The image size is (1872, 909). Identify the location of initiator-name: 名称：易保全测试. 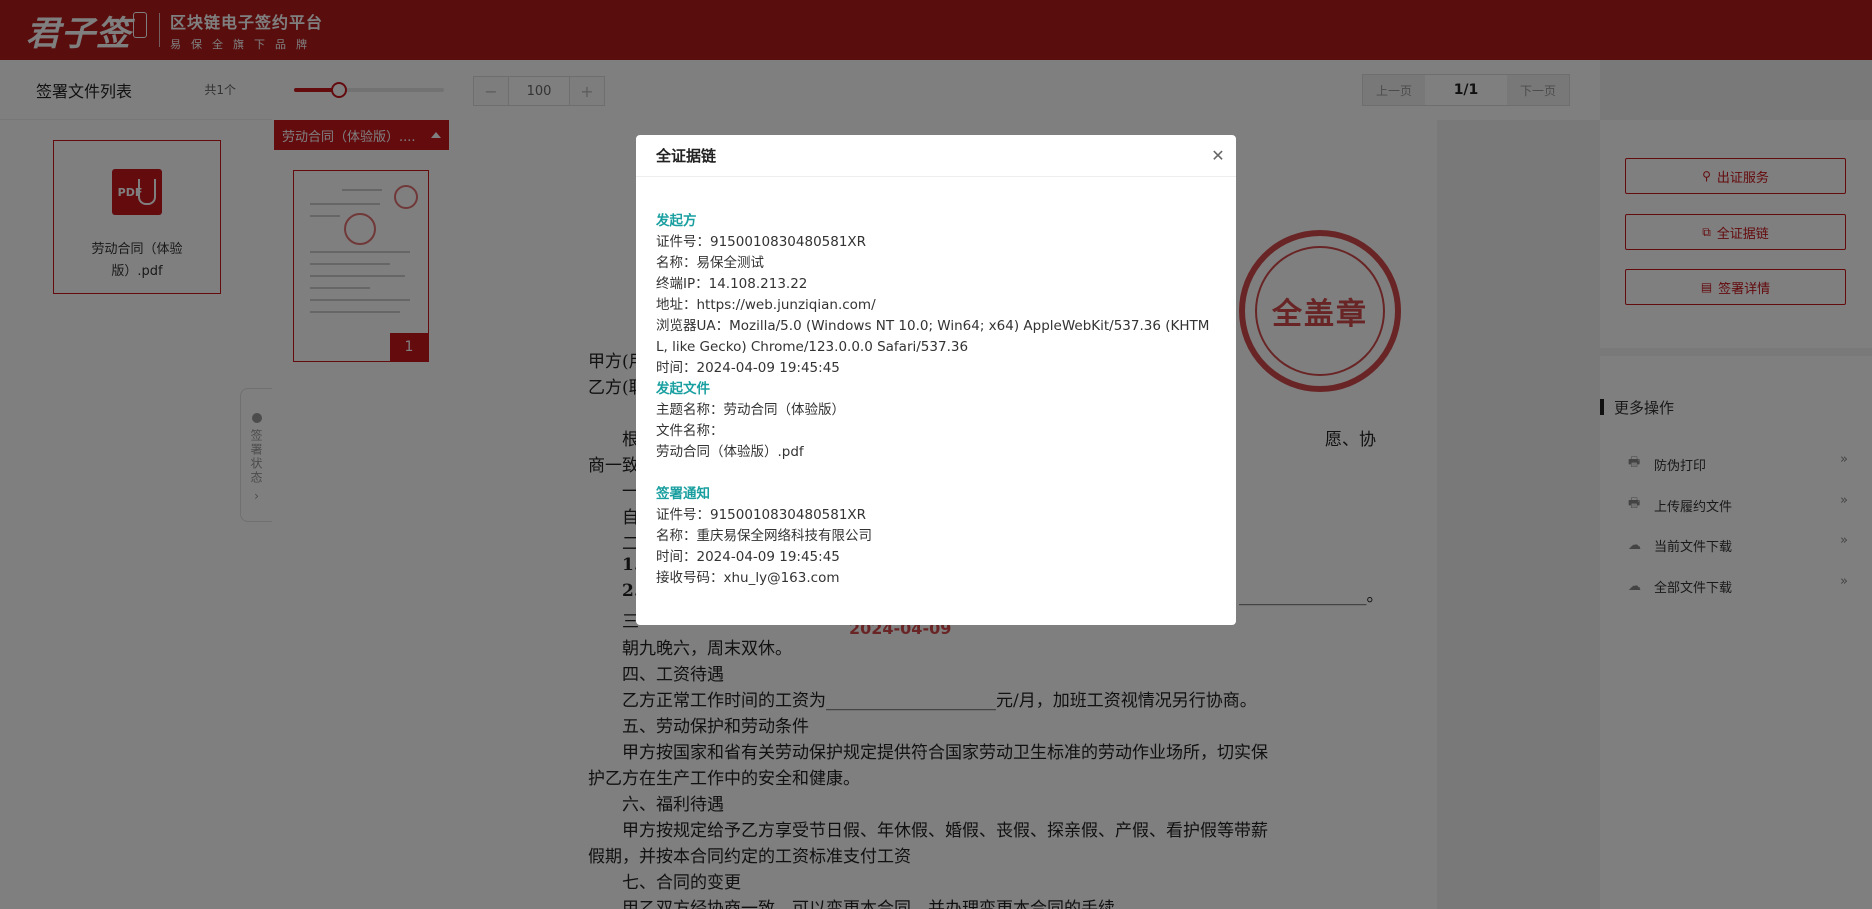
(710, 263).